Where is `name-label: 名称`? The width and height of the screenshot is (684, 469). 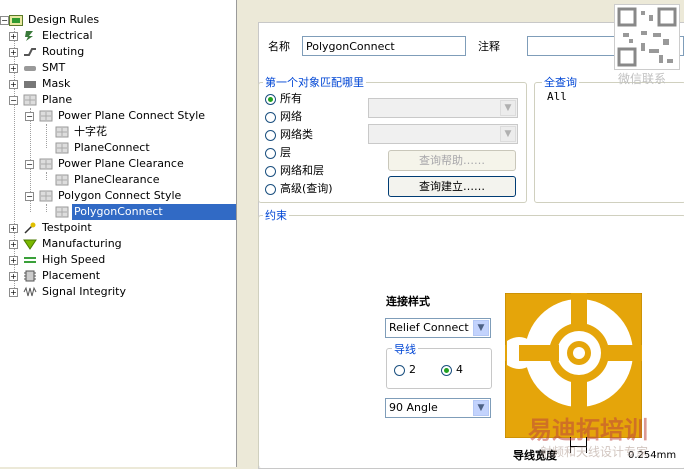
name-label: 名称 is located at coordinates (279, 46).